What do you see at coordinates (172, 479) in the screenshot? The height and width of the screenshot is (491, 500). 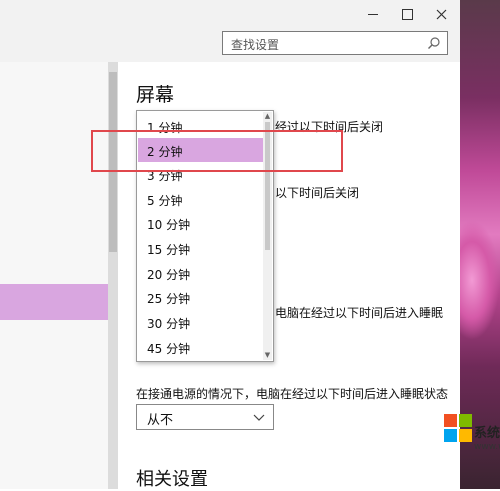 I see `section-title-related: 相关设置` at bounding box center [172, 479].